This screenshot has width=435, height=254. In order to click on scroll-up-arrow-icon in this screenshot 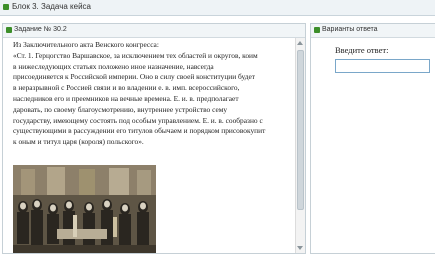, I will do `click(300, 43)`.